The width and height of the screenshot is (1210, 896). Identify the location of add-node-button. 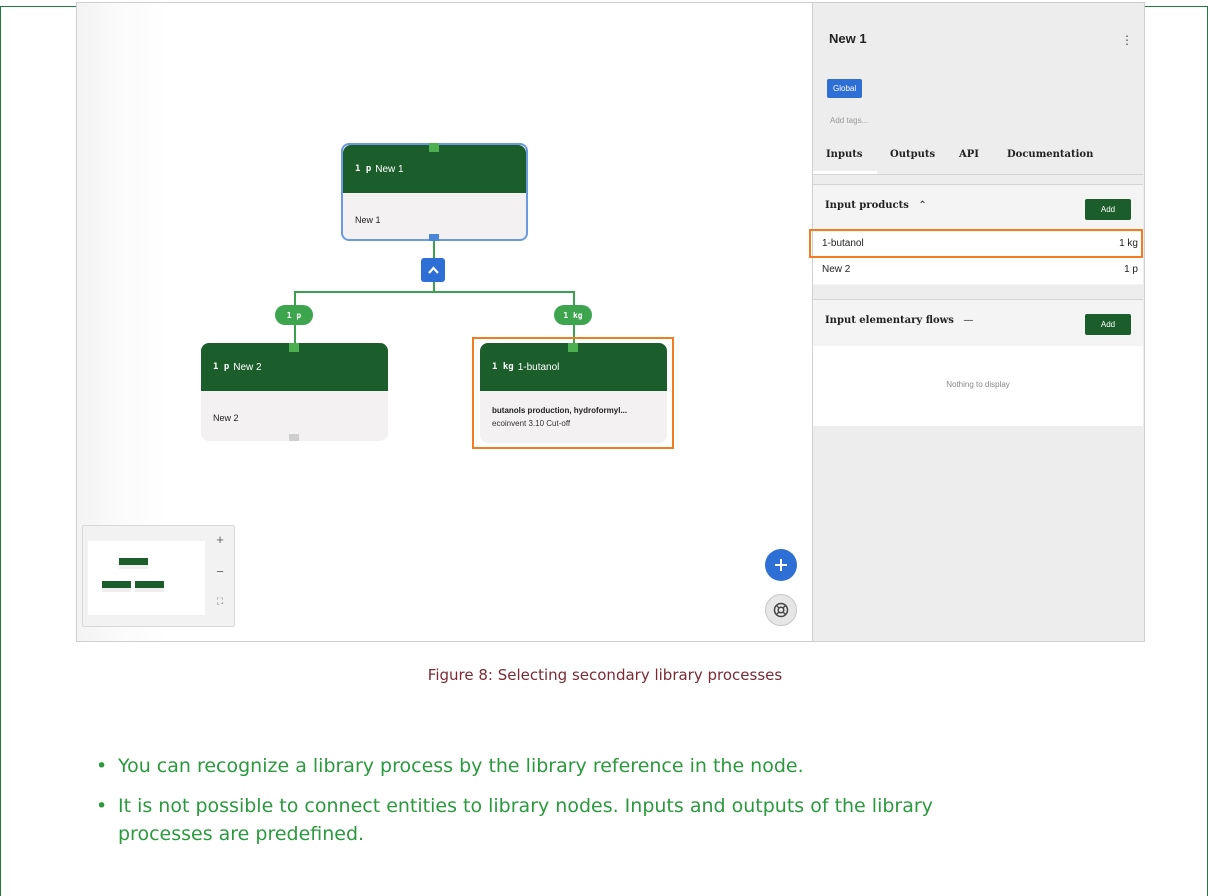
(781, 565).